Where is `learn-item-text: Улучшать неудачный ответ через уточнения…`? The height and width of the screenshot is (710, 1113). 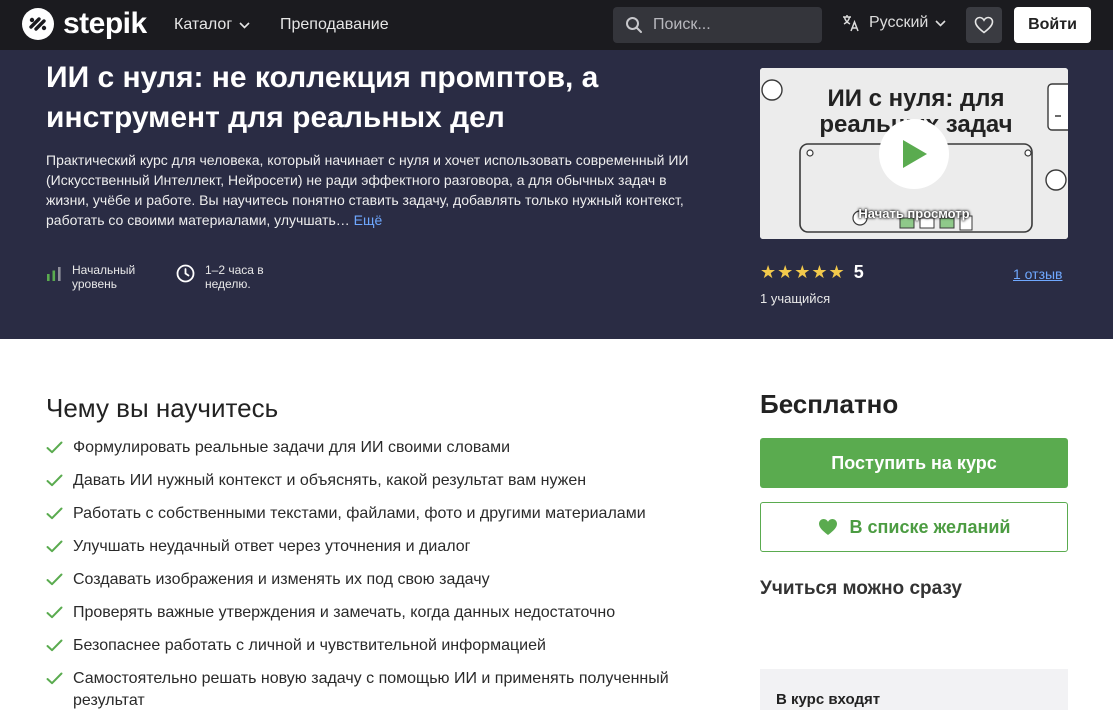
learn-item-text: Улучшать неудачный ответ через уточнения… is located at coordinates (272, 546).